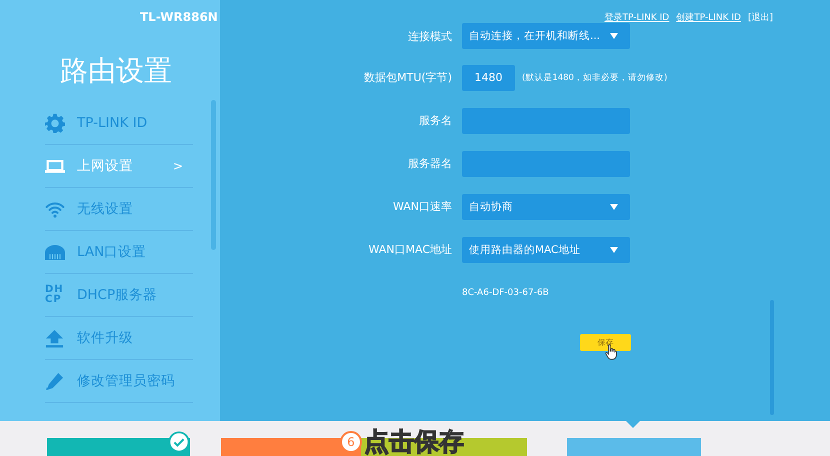 The width and height of the screenshot is (830, 456). Describe the element at coordinates (119, 295) in the screenshot. I see `menu-item: DH CP DHCP服务器` at that location.